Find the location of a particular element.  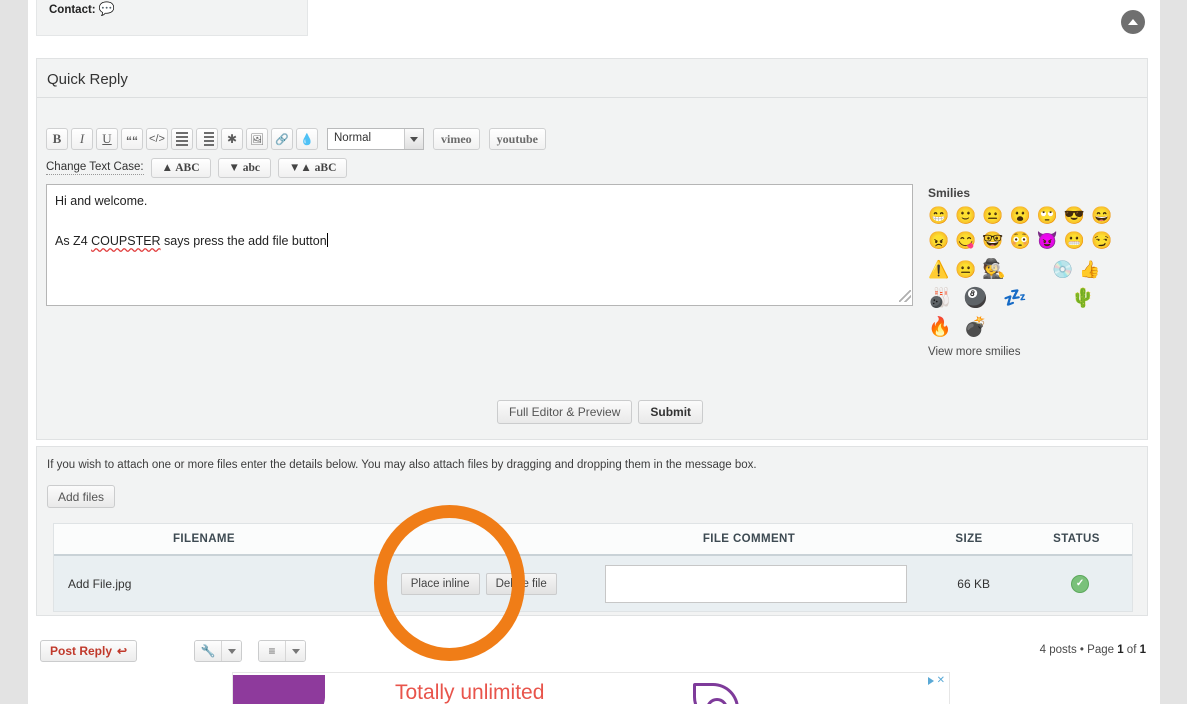

text-case-row: Change Text Case: ▲ ABC ▼ abc ▼▲ aBC is located at coordinates (197, 168).